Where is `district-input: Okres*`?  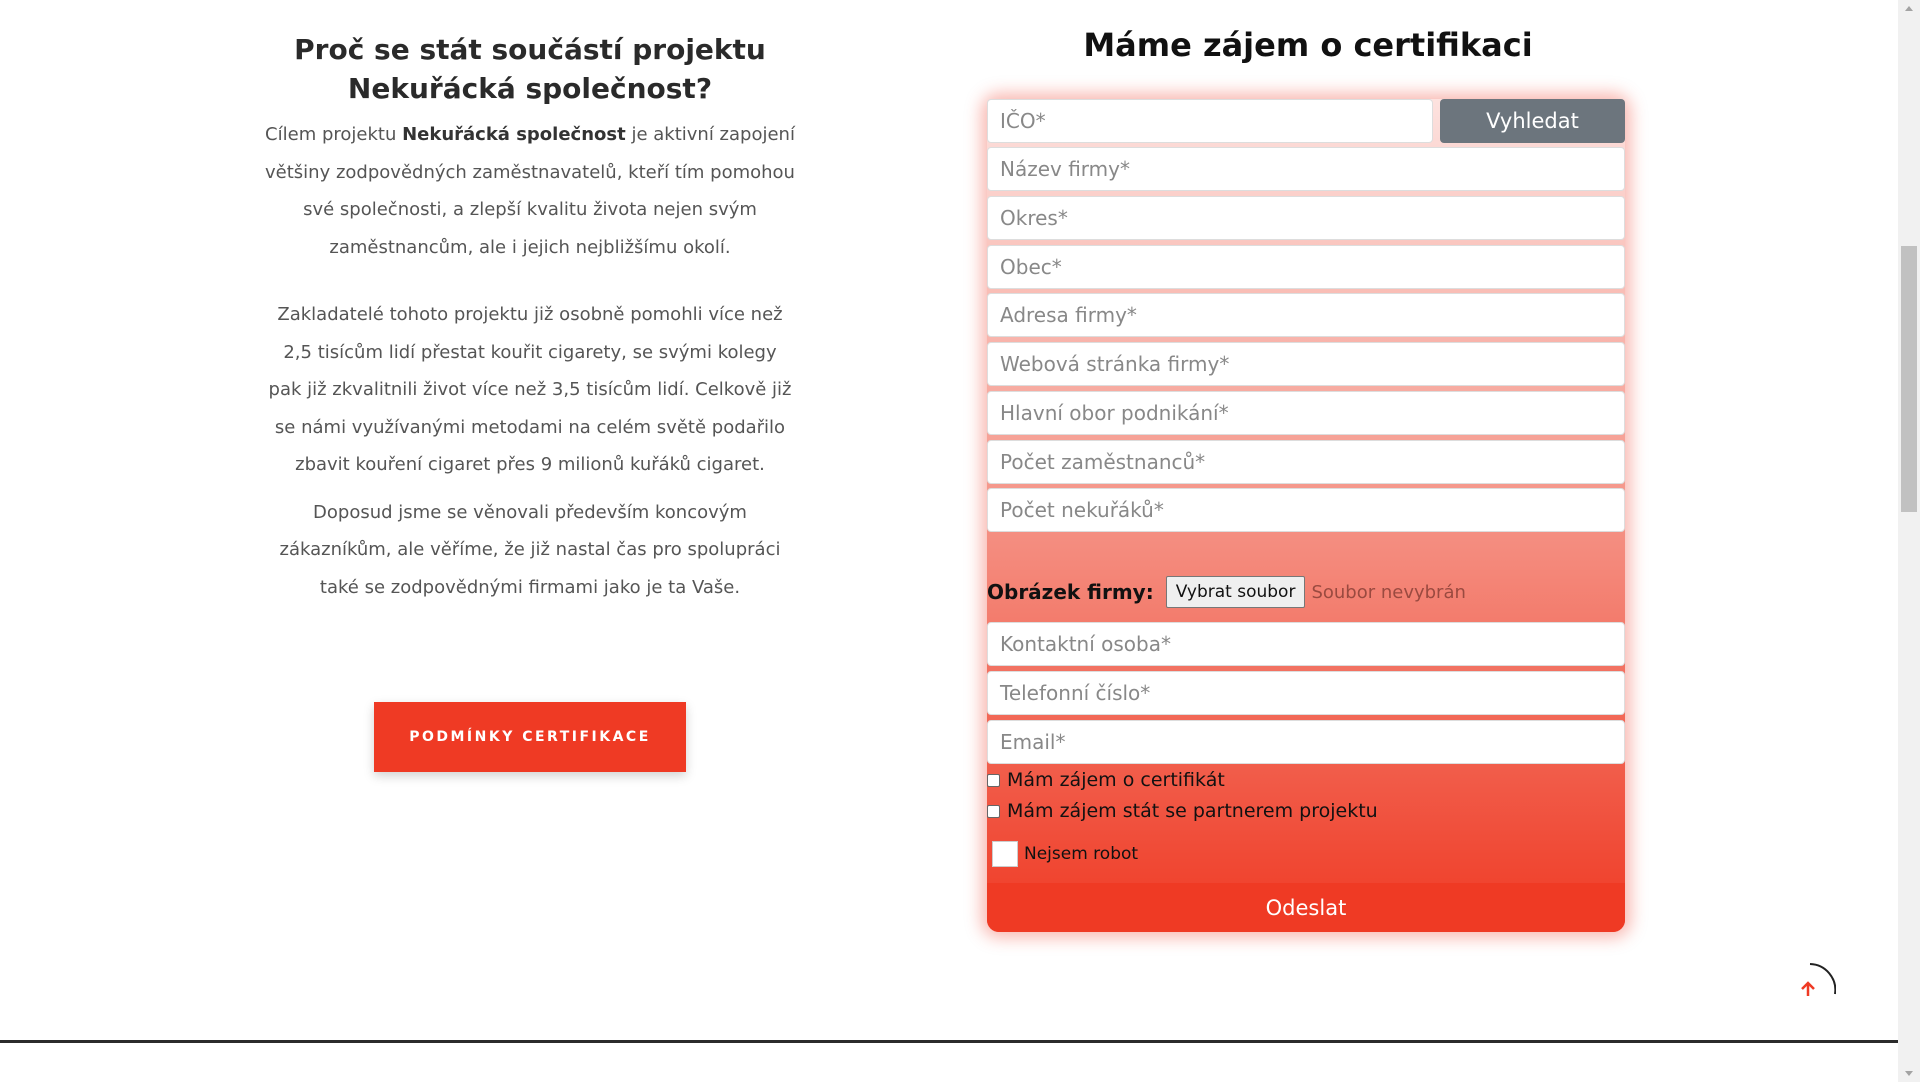 district-input: Okres* is located at coordinates (1306, 218).